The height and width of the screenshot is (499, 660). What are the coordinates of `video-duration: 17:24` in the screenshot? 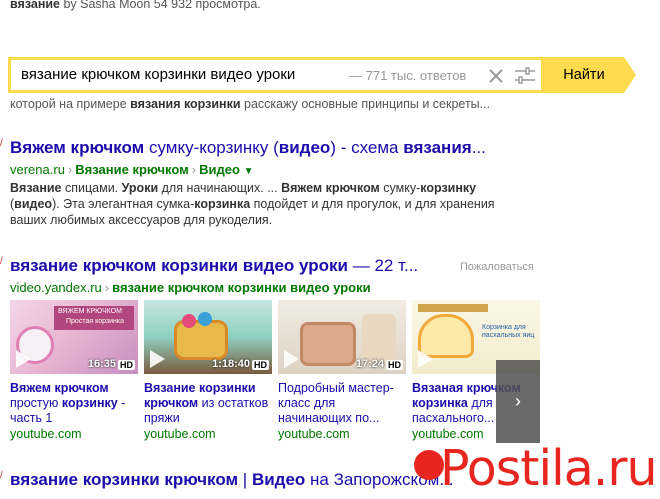 It's located at (369, 364).